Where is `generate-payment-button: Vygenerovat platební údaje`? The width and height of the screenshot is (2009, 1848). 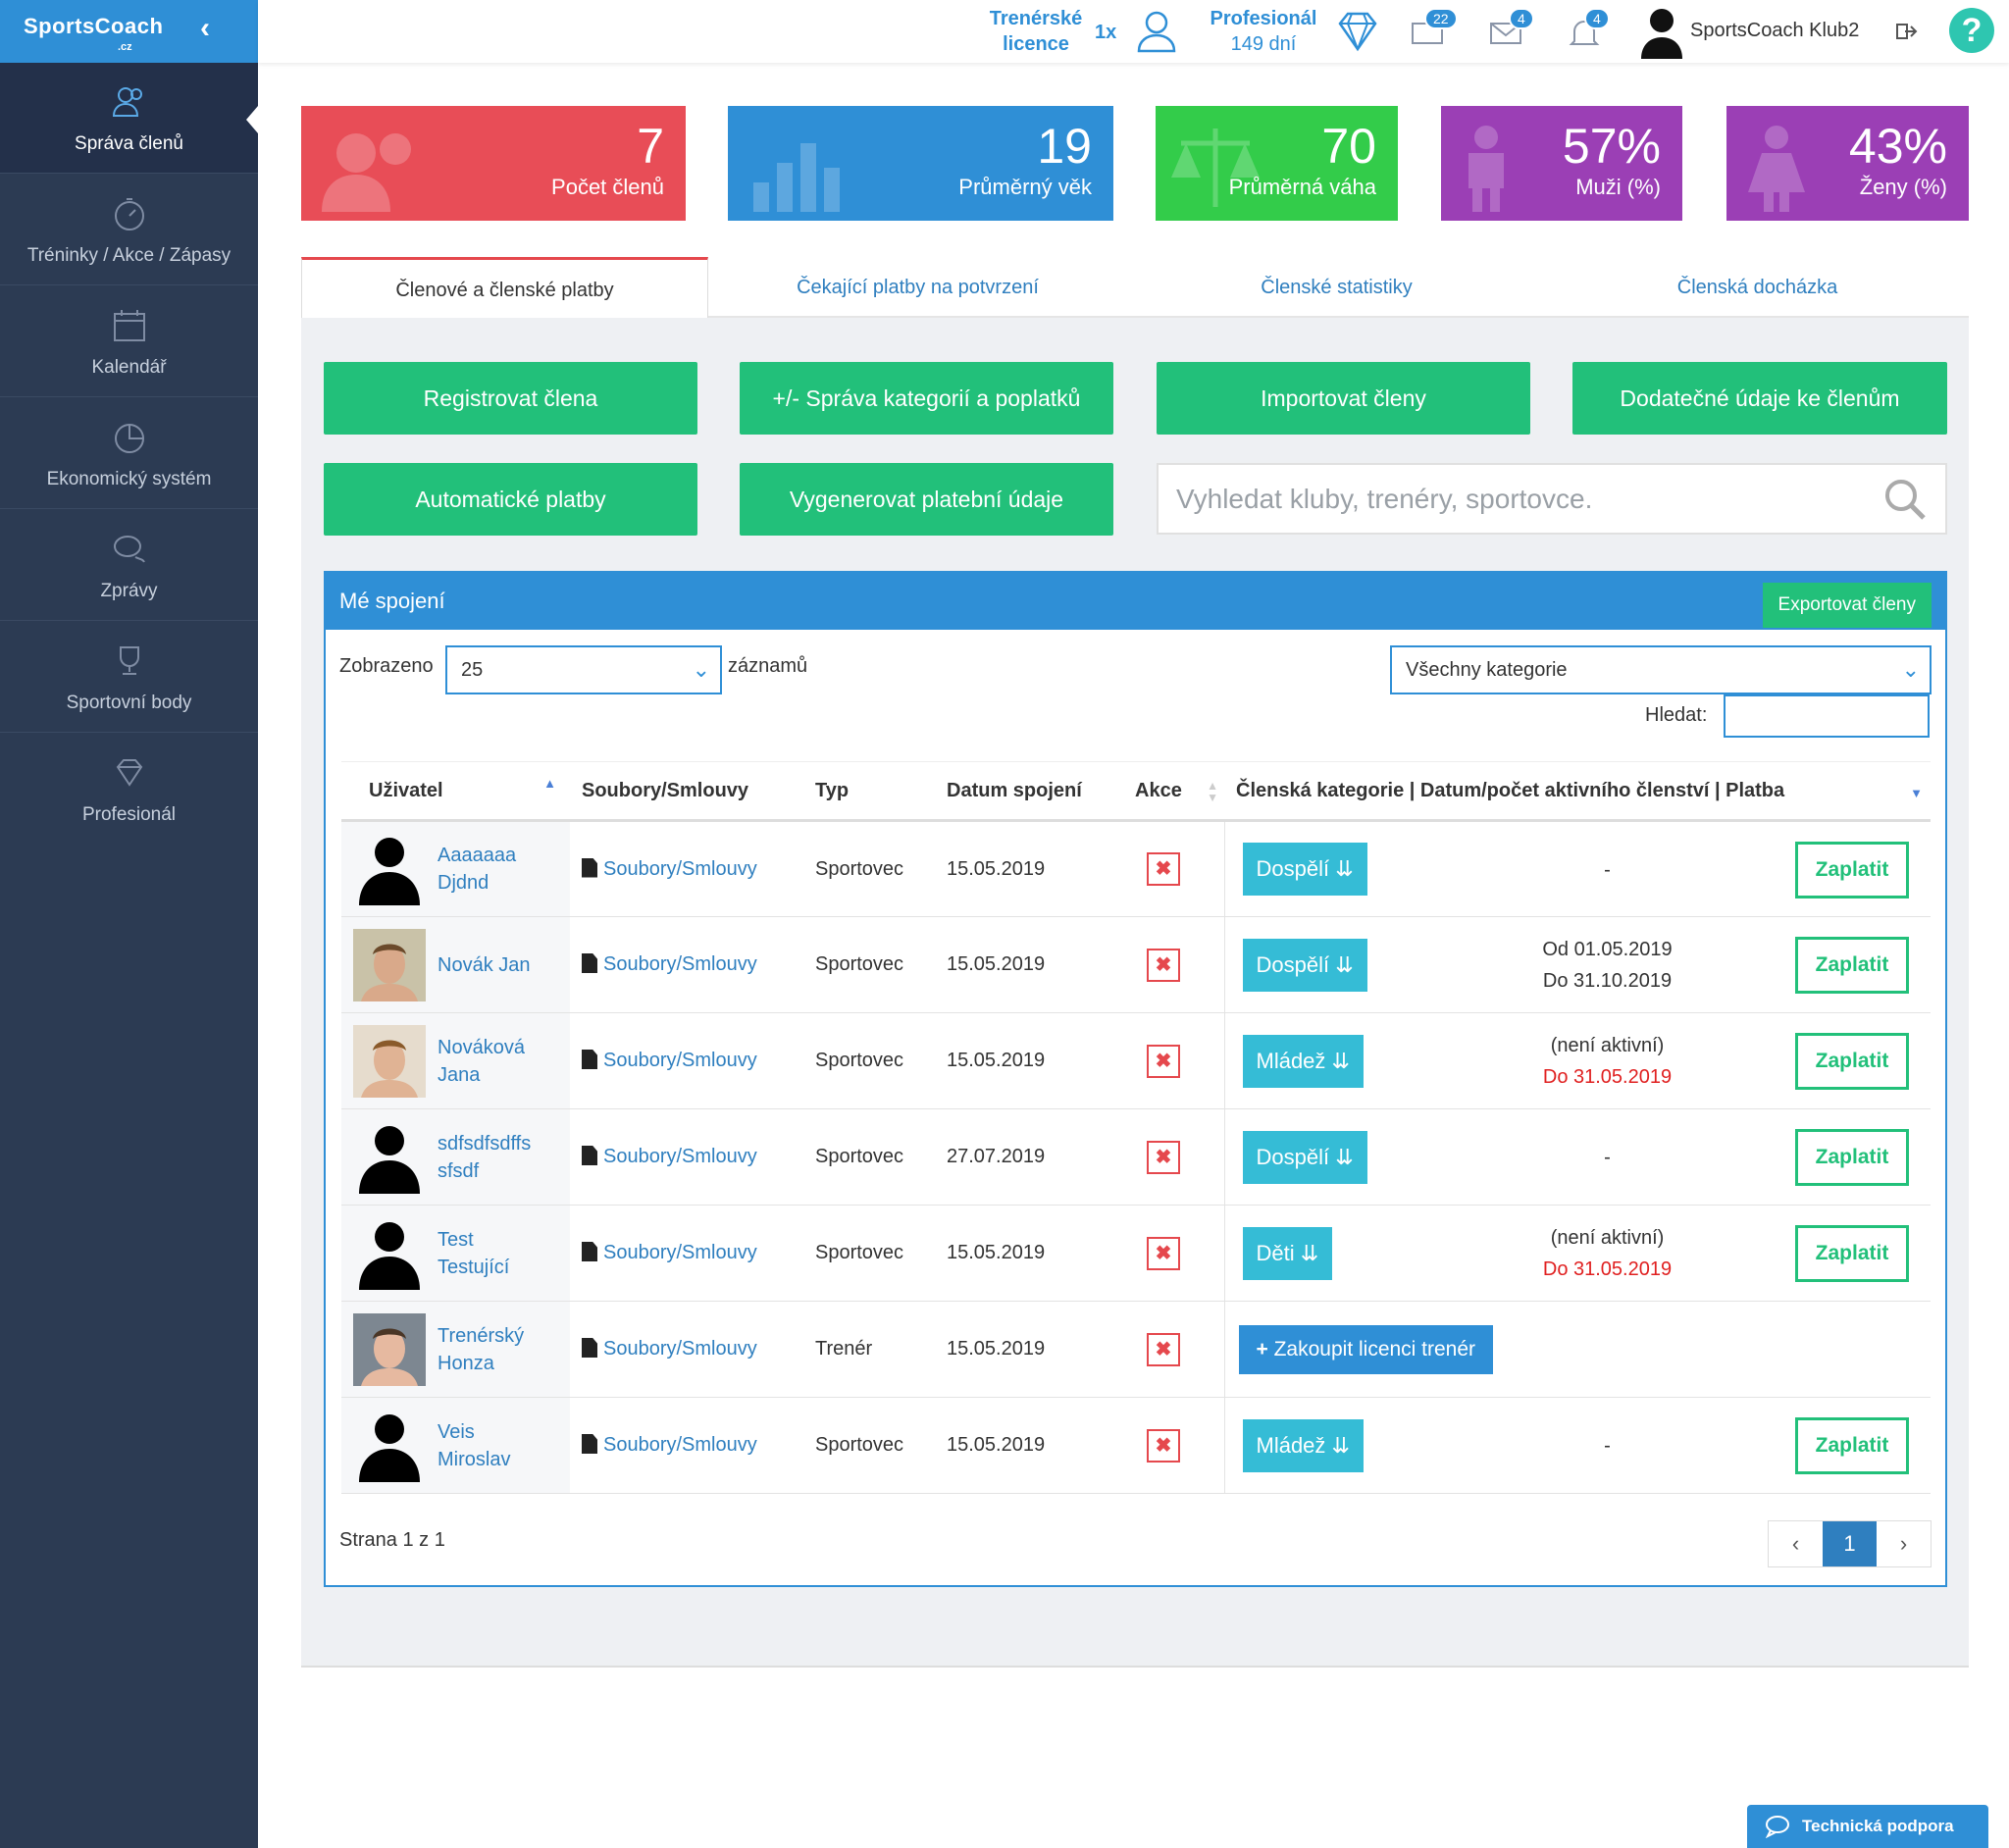
generate-payment-button: Vygenerovat platební údaje is located at coordinates (926, 499).